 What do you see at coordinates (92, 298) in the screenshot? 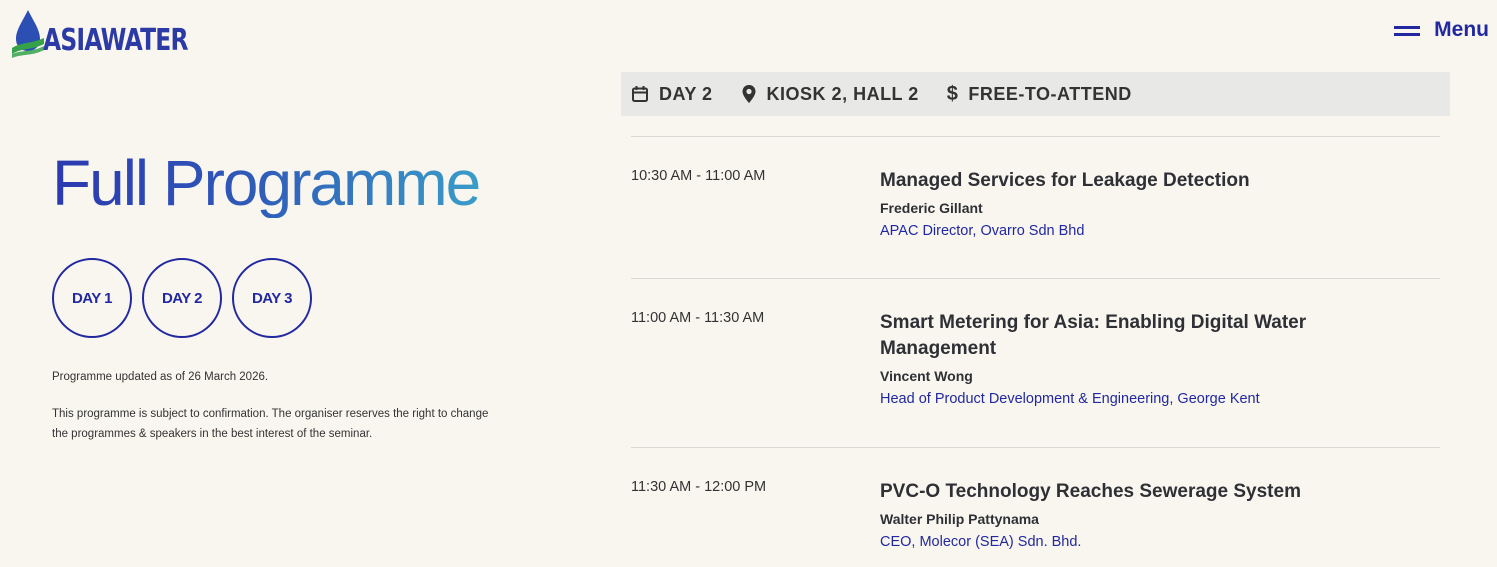
I see `day-1-button: DAY 1` at bounding box center [92, 298].